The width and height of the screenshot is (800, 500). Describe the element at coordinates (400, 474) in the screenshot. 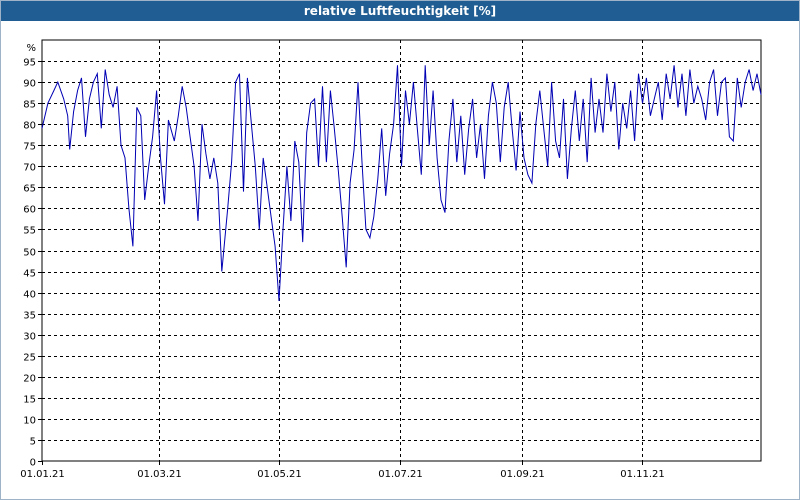

I see `x-tick-label: 01.07.21` at that location.